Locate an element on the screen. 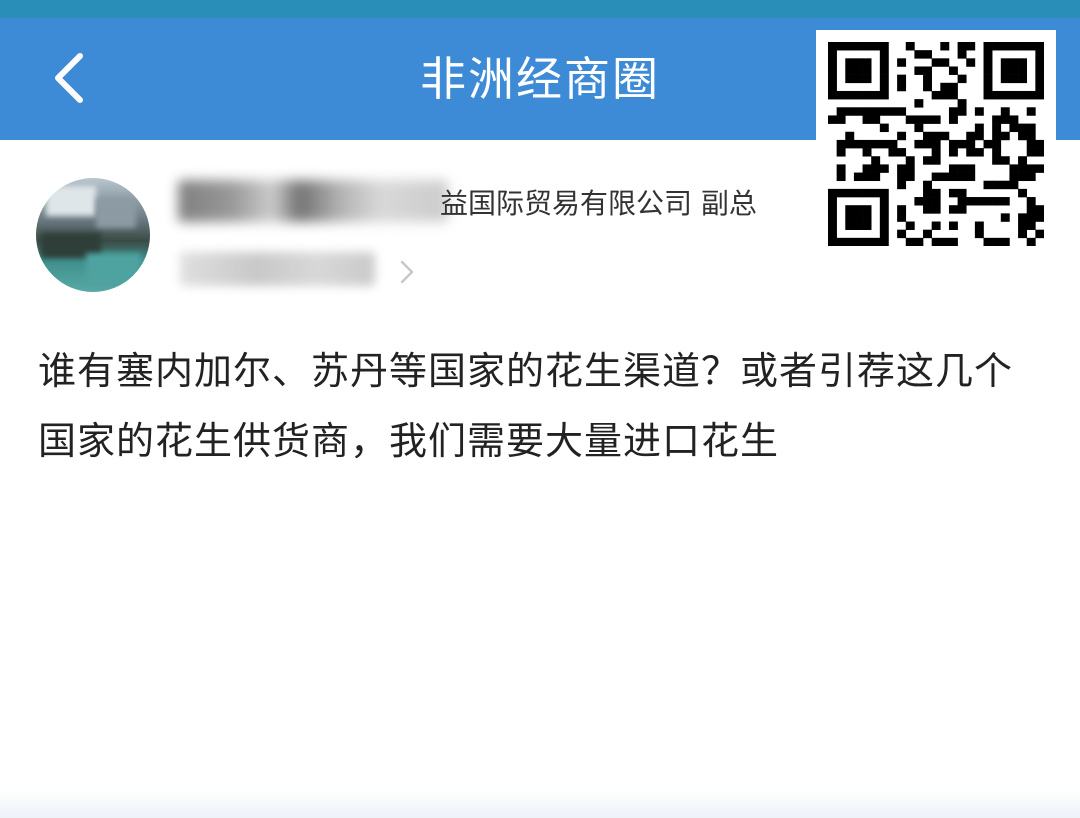  back-button is located at coordinates (70, 78).